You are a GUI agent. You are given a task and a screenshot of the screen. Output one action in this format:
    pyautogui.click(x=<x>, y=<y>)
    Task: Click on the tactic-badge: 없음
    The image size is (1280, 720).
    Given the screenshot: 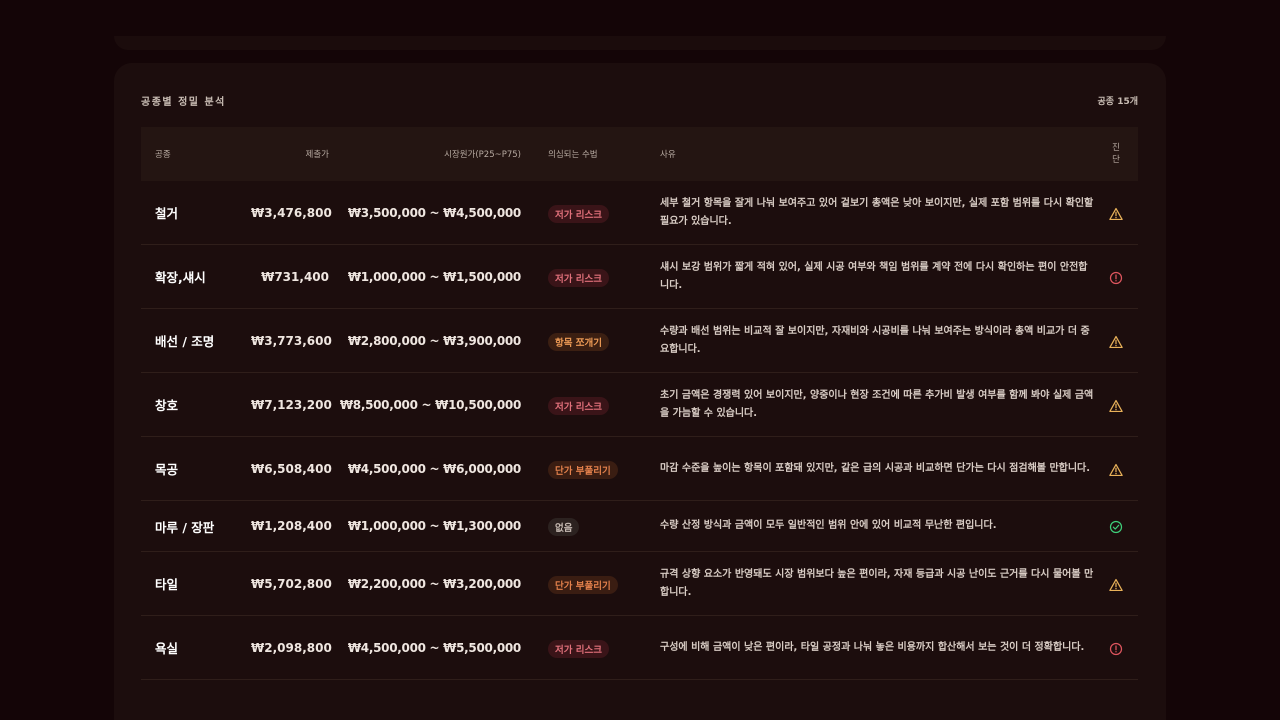 What is the action you would take?
    pyautogui.click(x=564, y=527)
    